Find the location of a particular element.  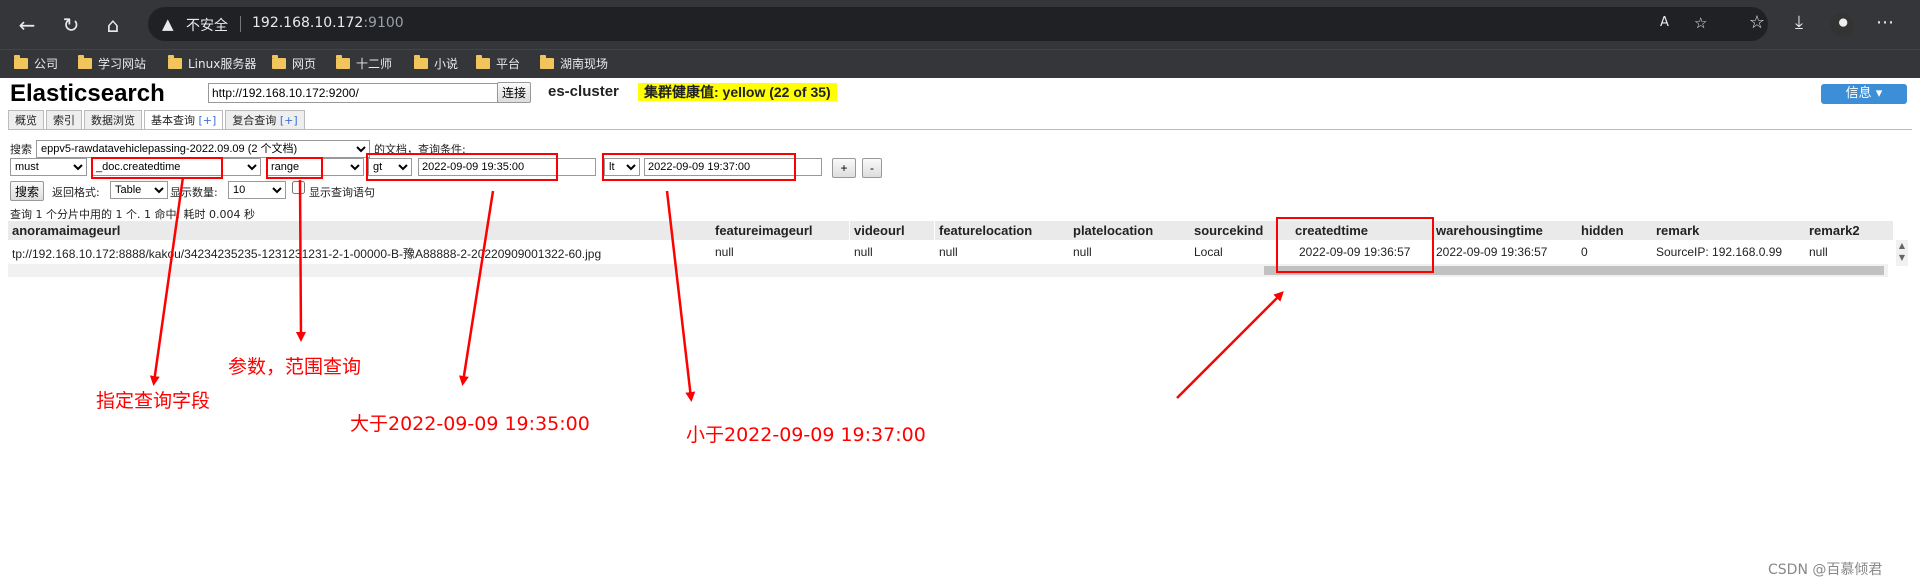

arrow-gt is located at coordinates (476, 288).